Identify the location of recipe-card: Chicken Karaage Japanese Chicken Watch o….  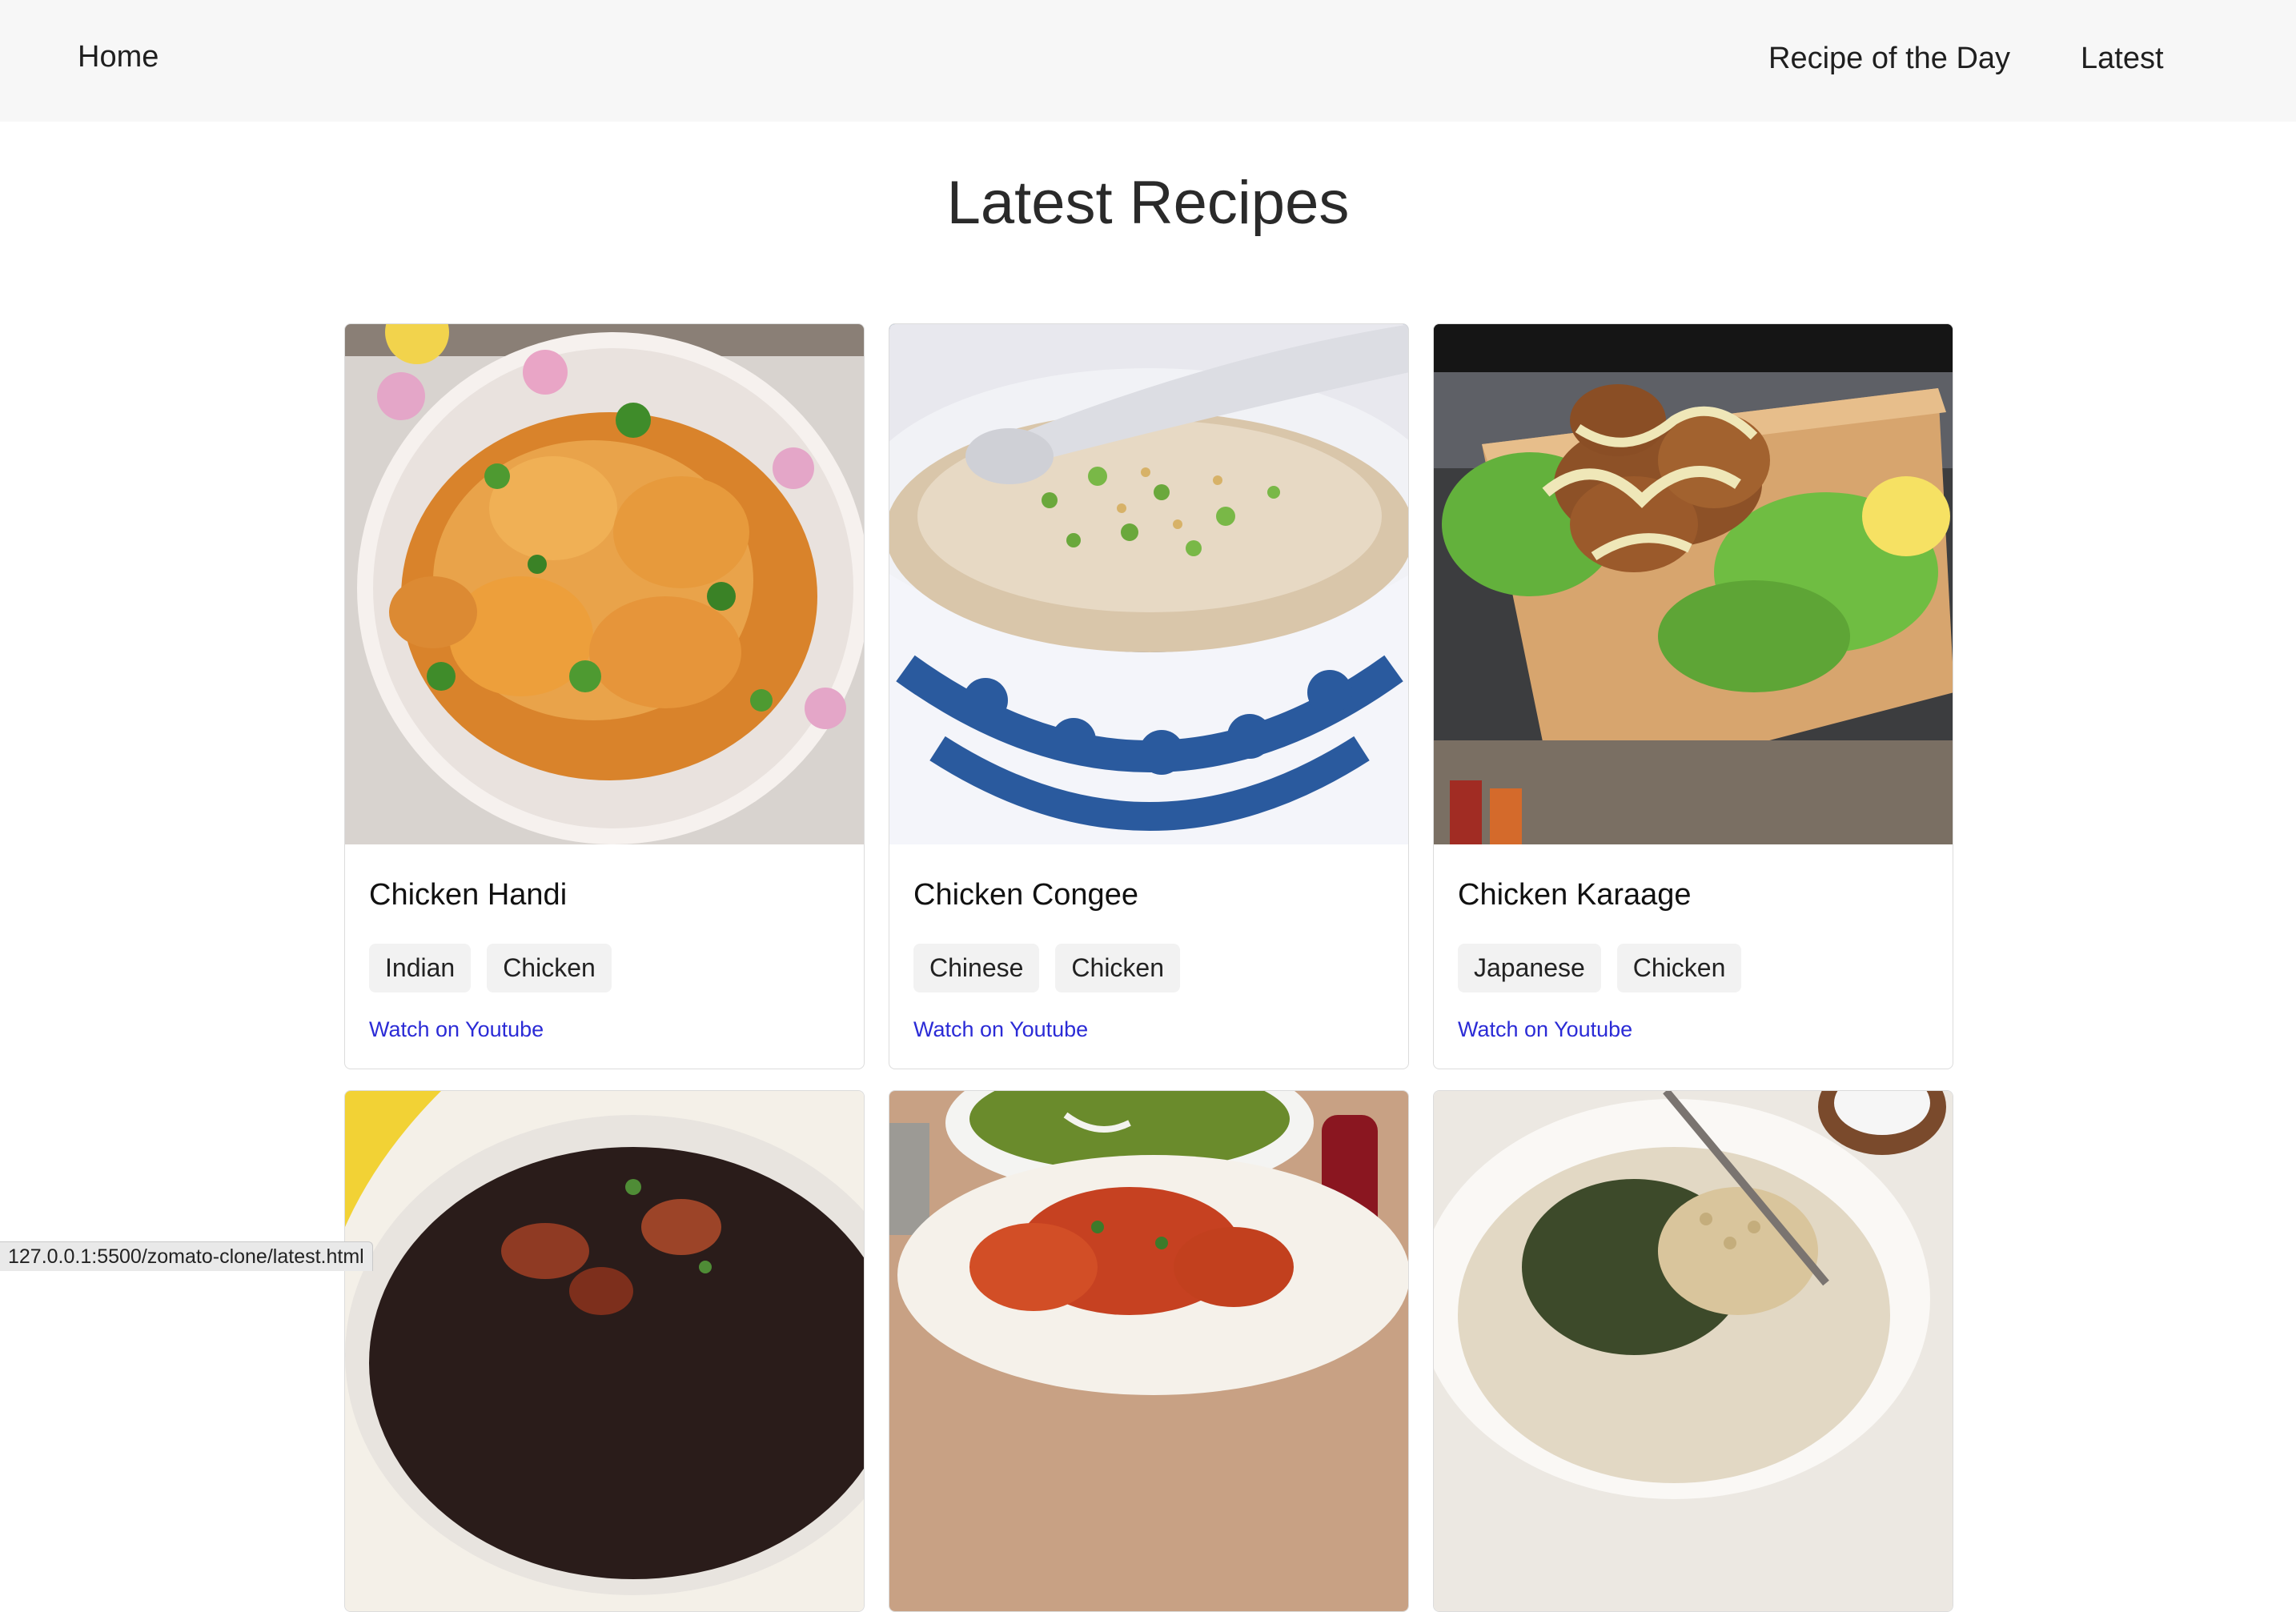
(1693, 696).